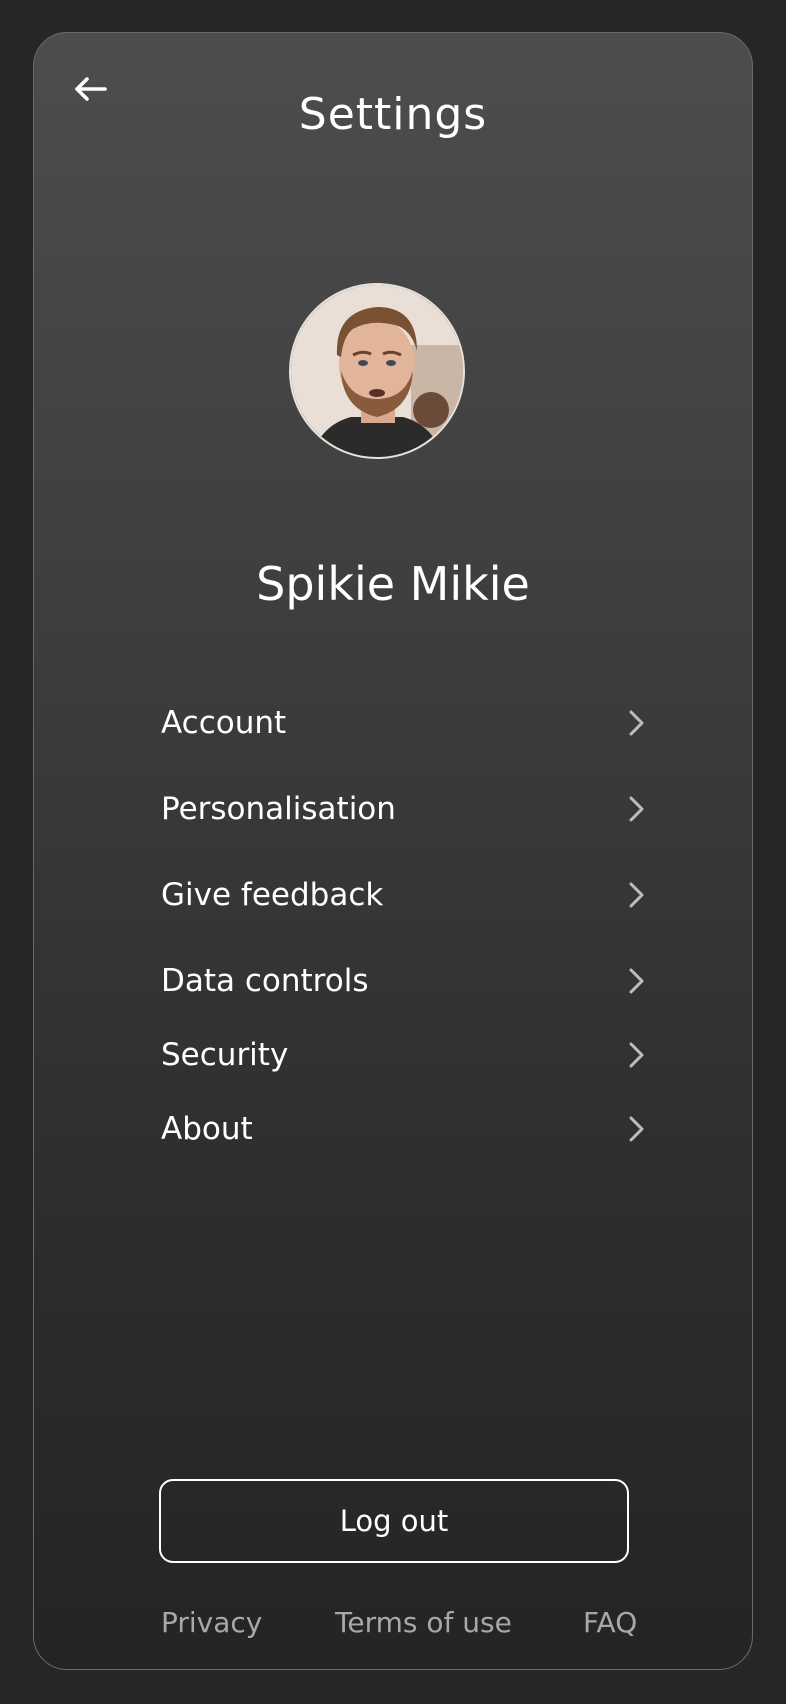  I want to click on terms-of-use-link: Terms of use, so click(423, 1622).